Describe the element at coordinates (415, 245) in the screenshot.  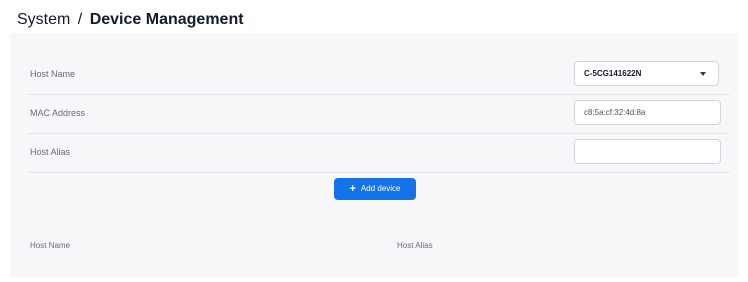
I see `table-header-host-alias: Host Alias` at that location.